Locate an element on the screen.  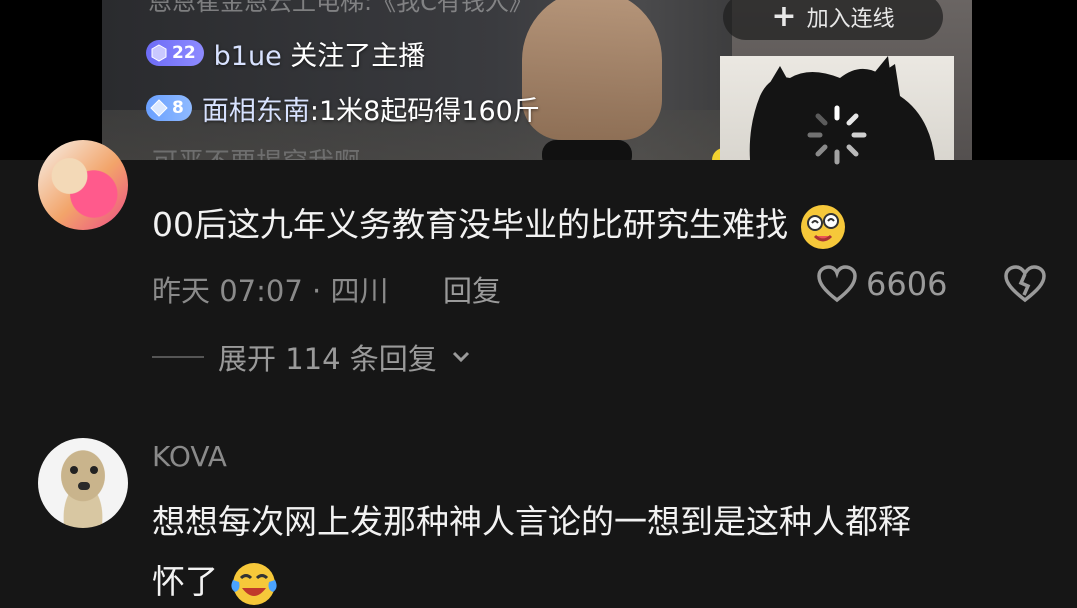
comment-text: 00后这九年义务教育没毕业的比研究生难找 is located at coordinates (499, 224).